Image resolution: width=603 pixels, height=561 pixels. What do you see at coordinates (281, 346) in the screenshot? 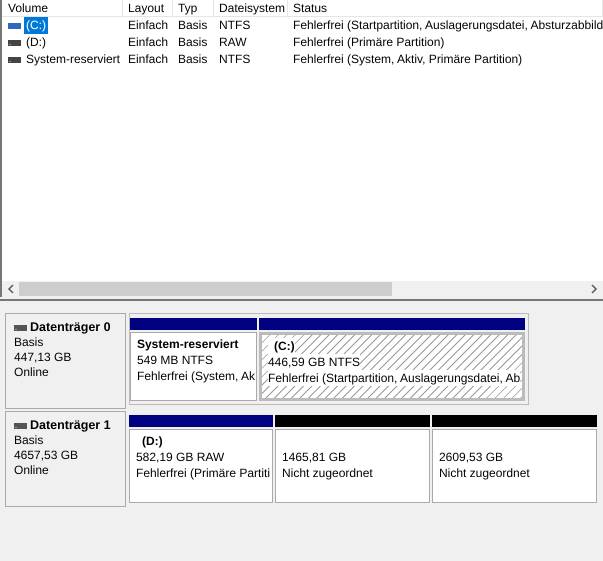
I see `partition-name: (C:)` at bounding box center [281, 346].